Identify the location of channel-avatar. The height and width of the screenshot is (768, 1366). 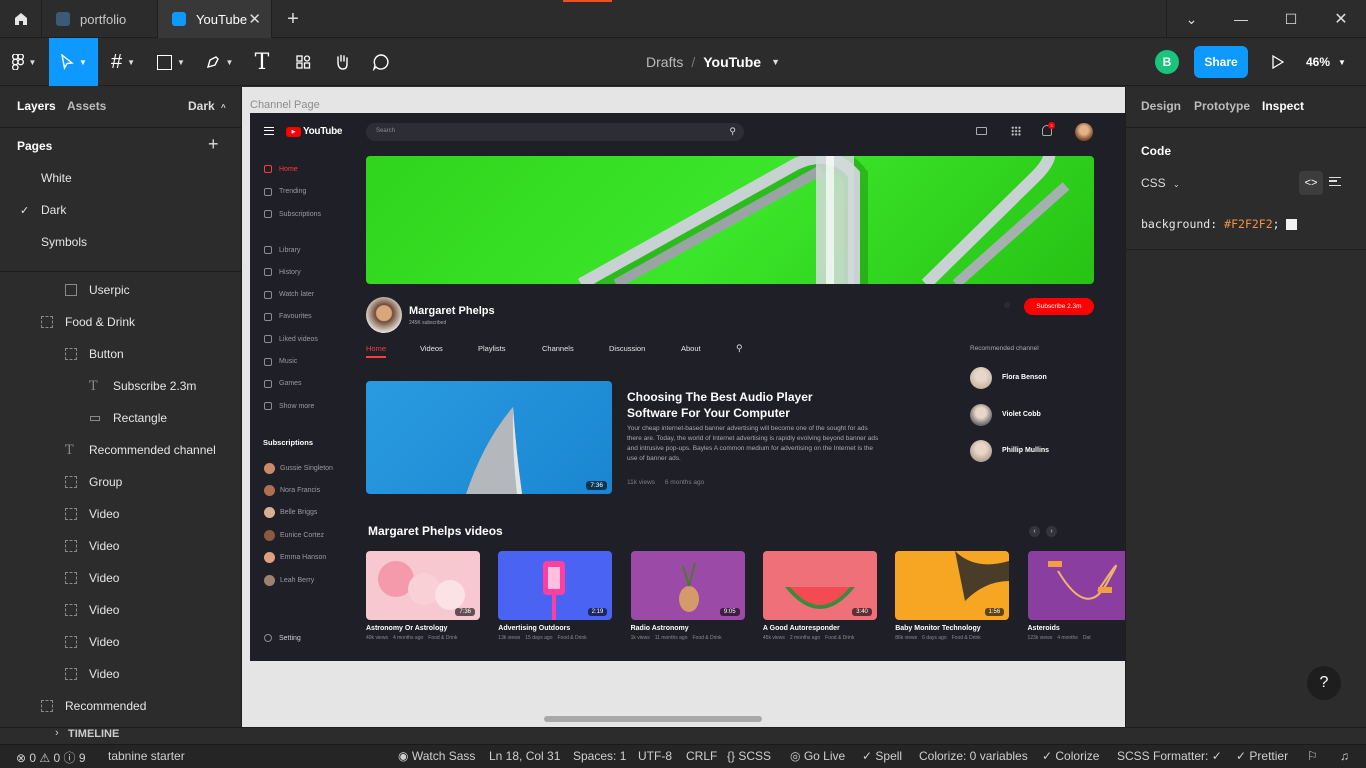
(384, 315).